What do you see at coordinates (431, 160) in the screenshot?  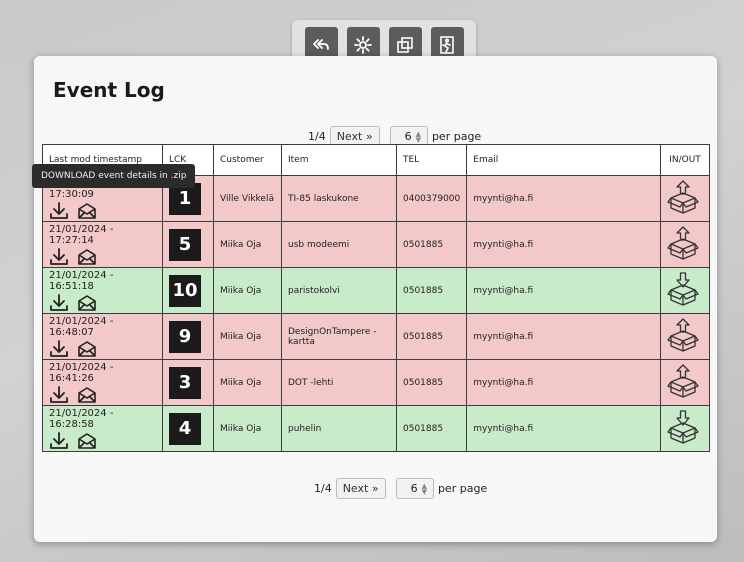 I see `col-header-tel: TEL` at bounding box center [431, 160].